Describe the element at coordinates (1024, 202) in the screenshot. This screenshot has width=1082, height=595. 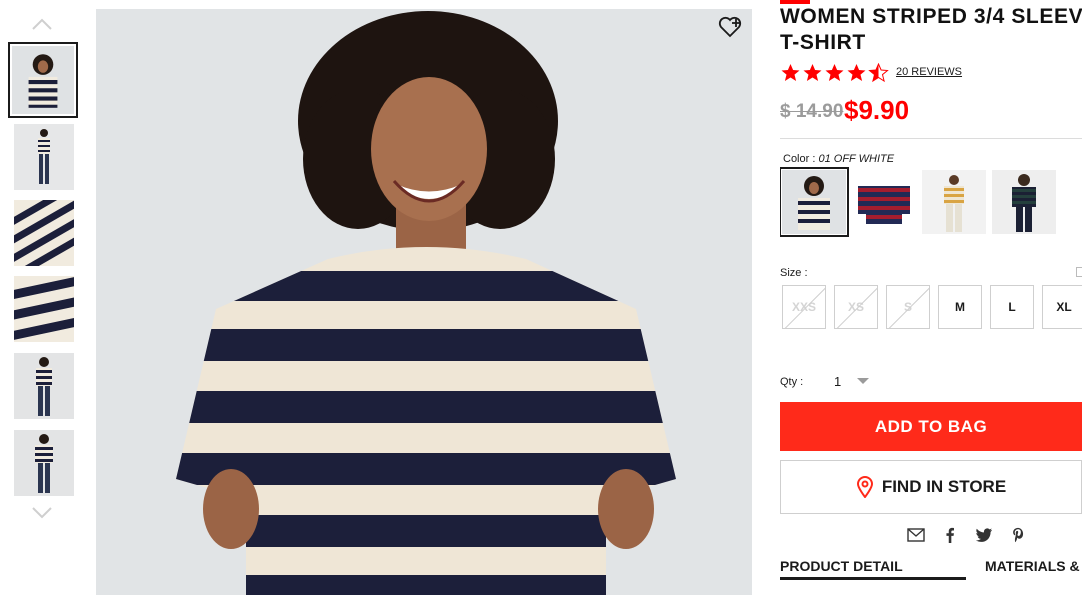
I see `color-swatch-green-navy` at that location.